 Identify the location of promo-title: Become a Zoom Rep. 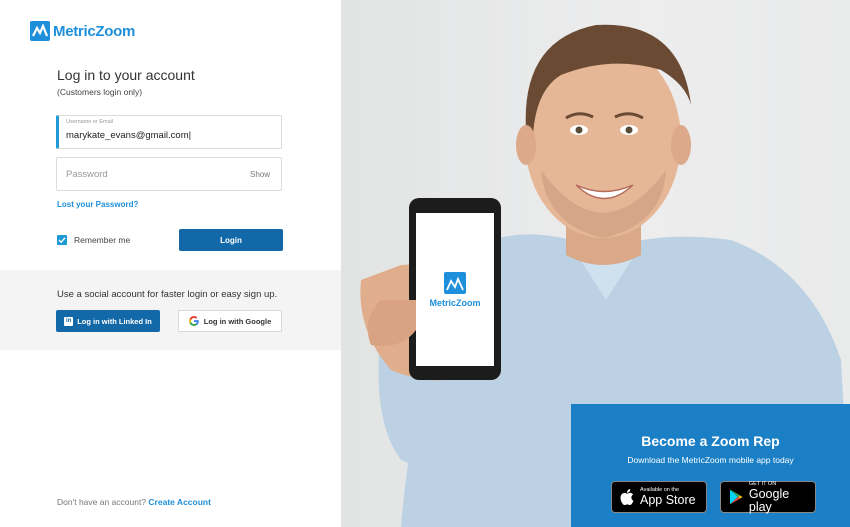
(710, 441).